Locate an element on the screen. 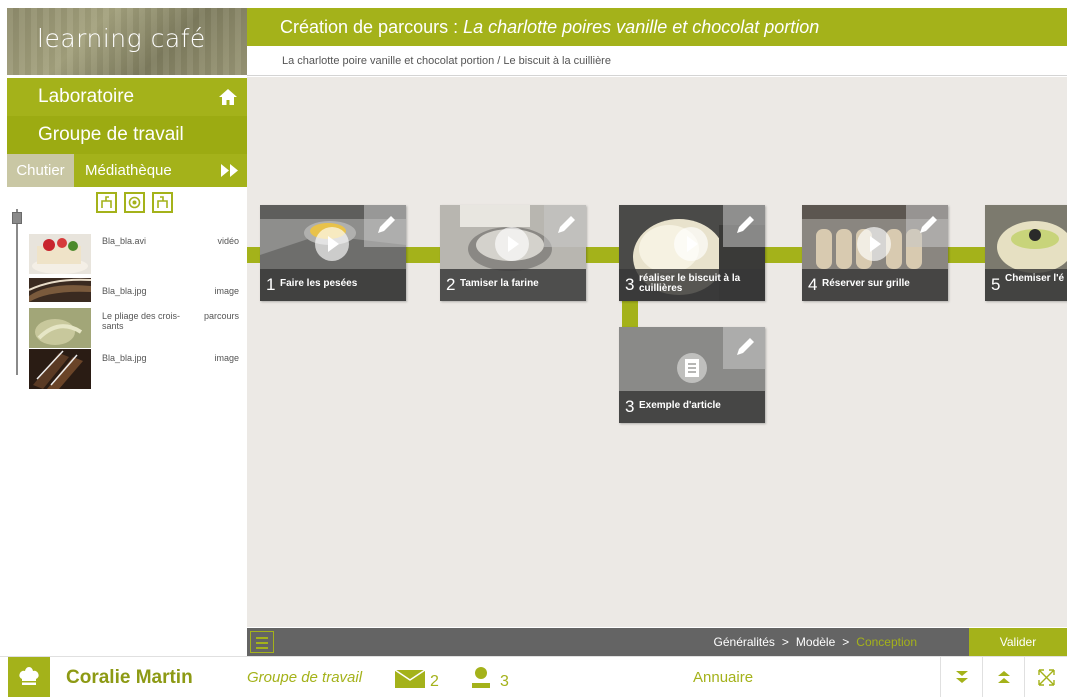 This screenshot has height=697, width=1067. step-label: 2 Tamiser la farine is located at coordinates (513, 285).